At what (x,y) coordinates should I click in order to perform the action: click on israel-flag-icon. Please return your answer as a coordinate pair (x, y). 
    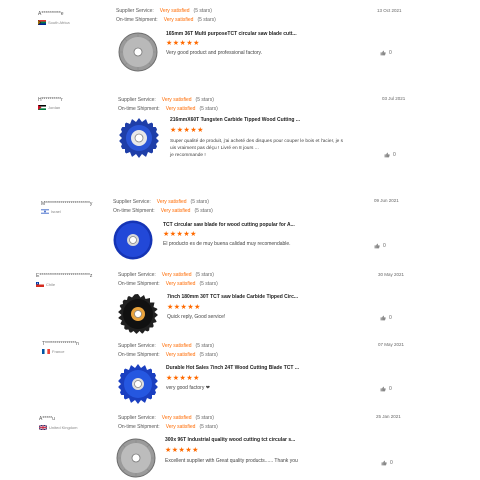
    Looking at the image, I should click on (45, 211).